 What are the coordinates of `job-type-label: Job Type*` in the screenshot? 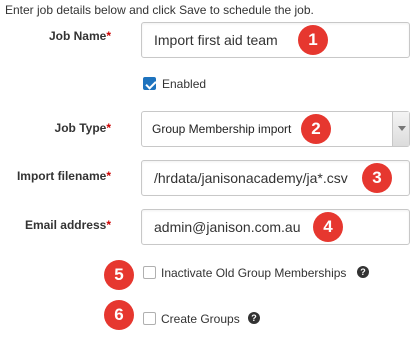 It's located at (78, 128).